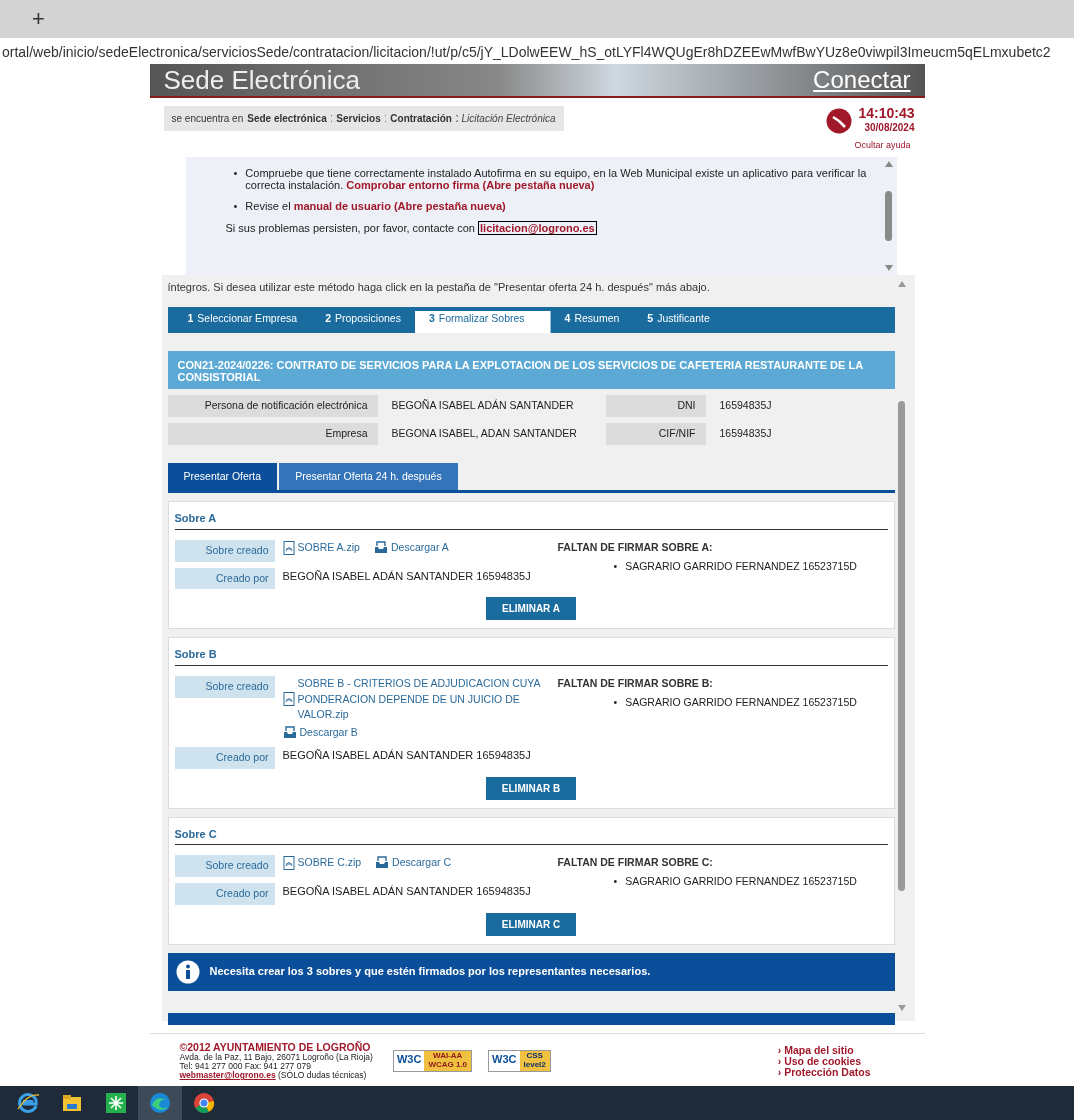  What do you see at coordinates (508, 119) in the screenshot?
I see `breadcrumb-item: Licitación Electrónica` at bounding box center [508, 119].